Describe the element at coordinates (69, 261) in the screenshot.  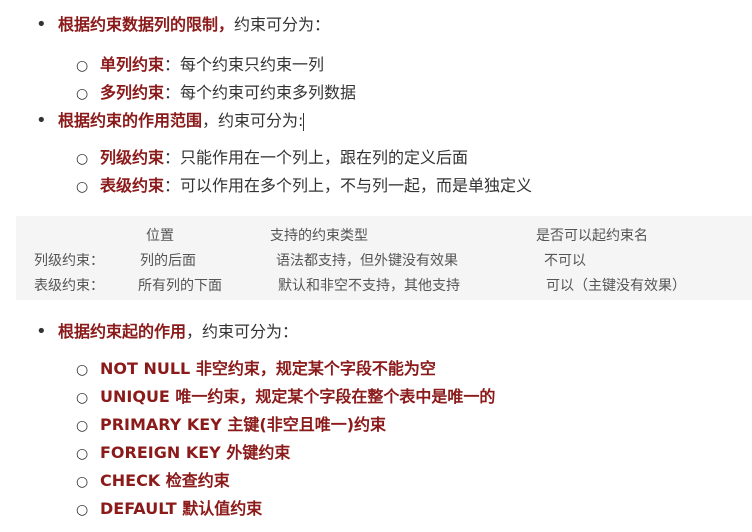
I see `table-row-label: 列级约束：` at that location.